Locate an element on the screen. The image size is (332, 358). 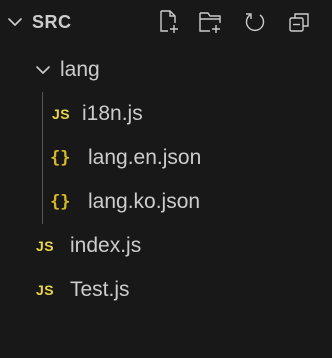
new-folder-button is located at coordinates (211, 22).